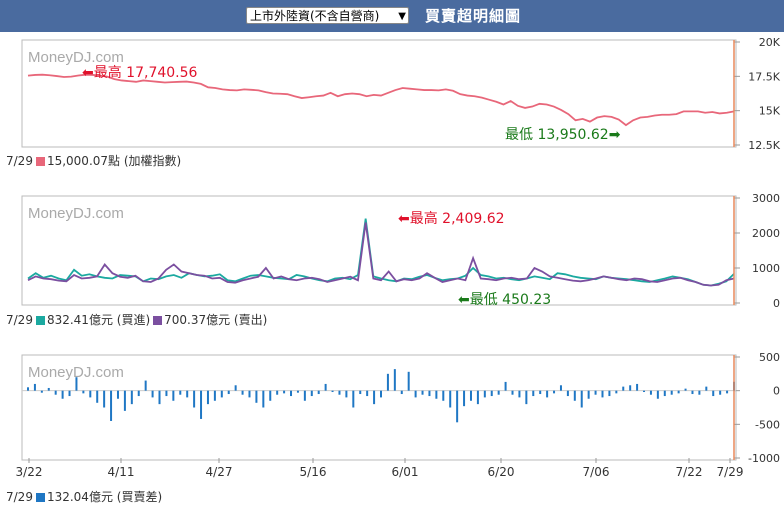 This screenshot has height=526, width=784. Describe the element at coordinates (104, 497) in the screenshot. I see `net-legend-text: 132.04億元 (買賣差)` at that location.